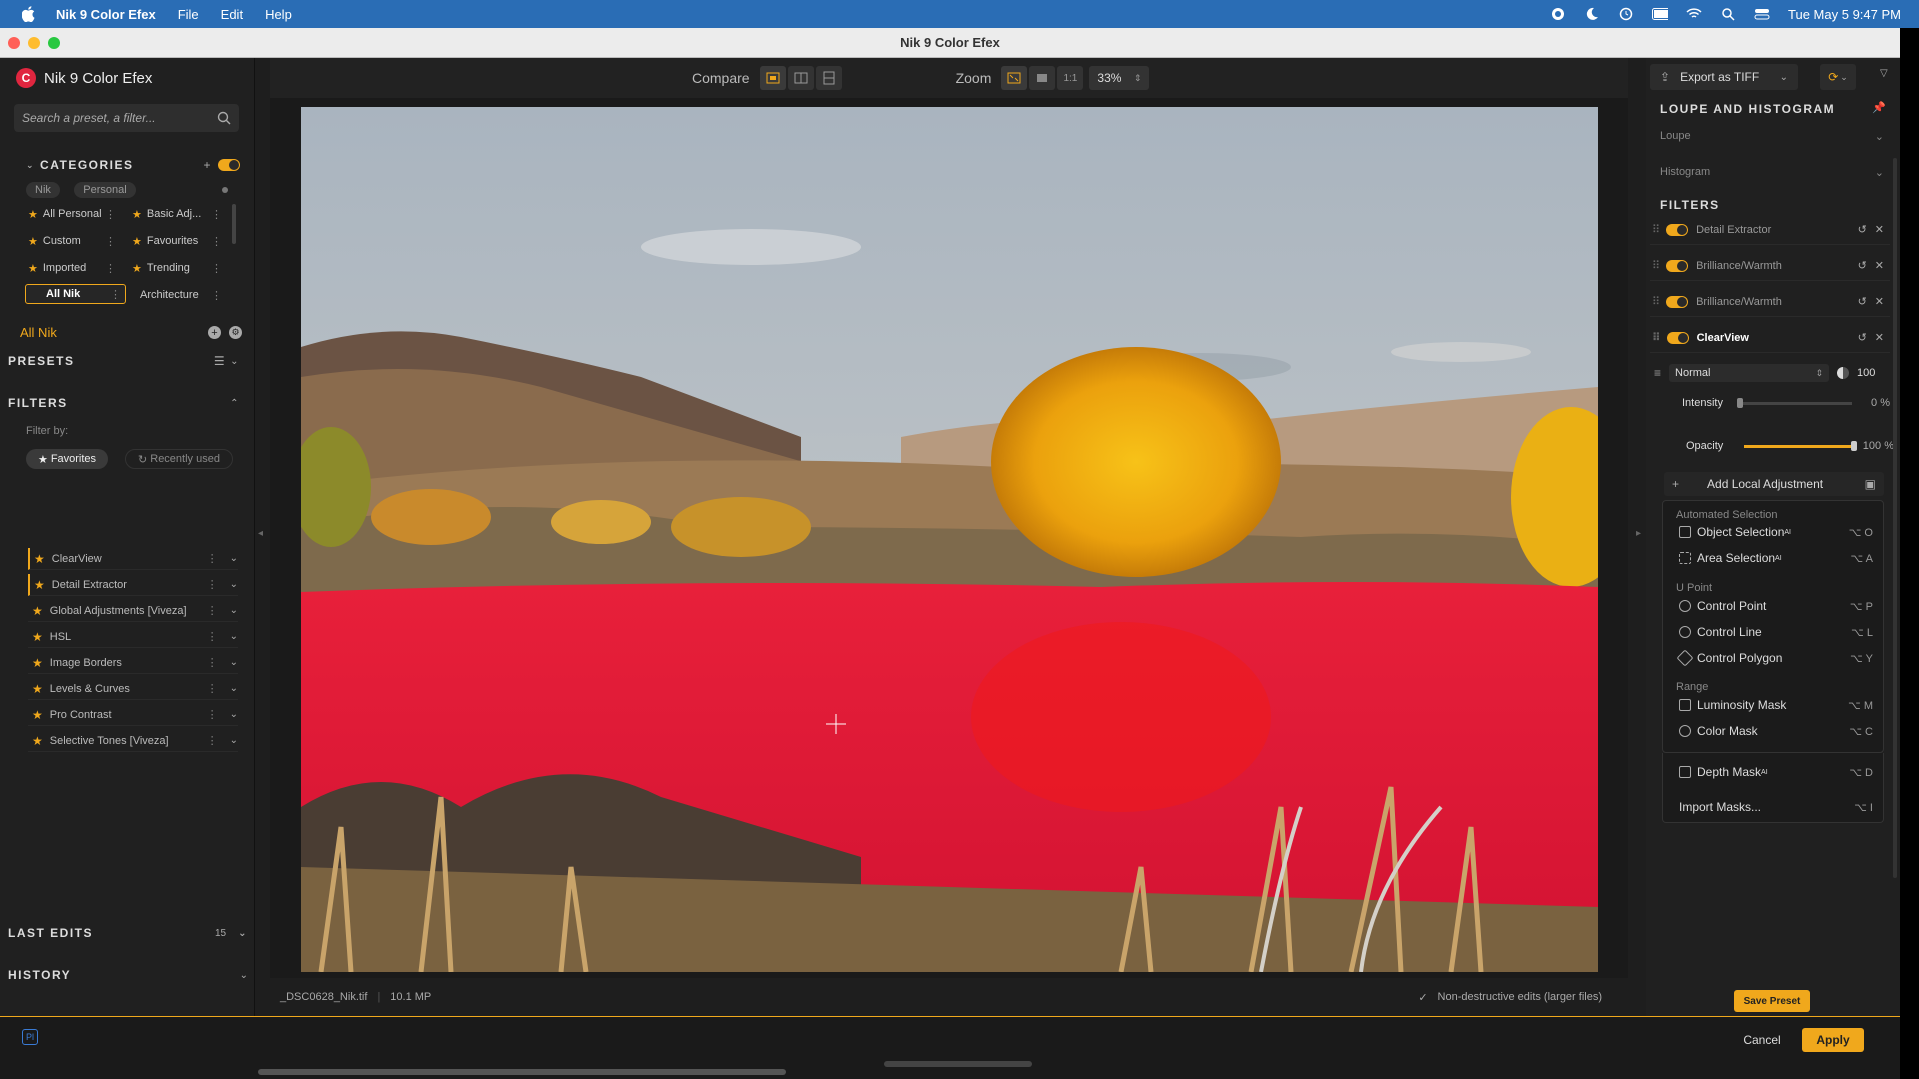 The height and width of the screenshot is (1079, 1919). I want to click on histogram-row: Histogram ⌄, so click(1769, 172).